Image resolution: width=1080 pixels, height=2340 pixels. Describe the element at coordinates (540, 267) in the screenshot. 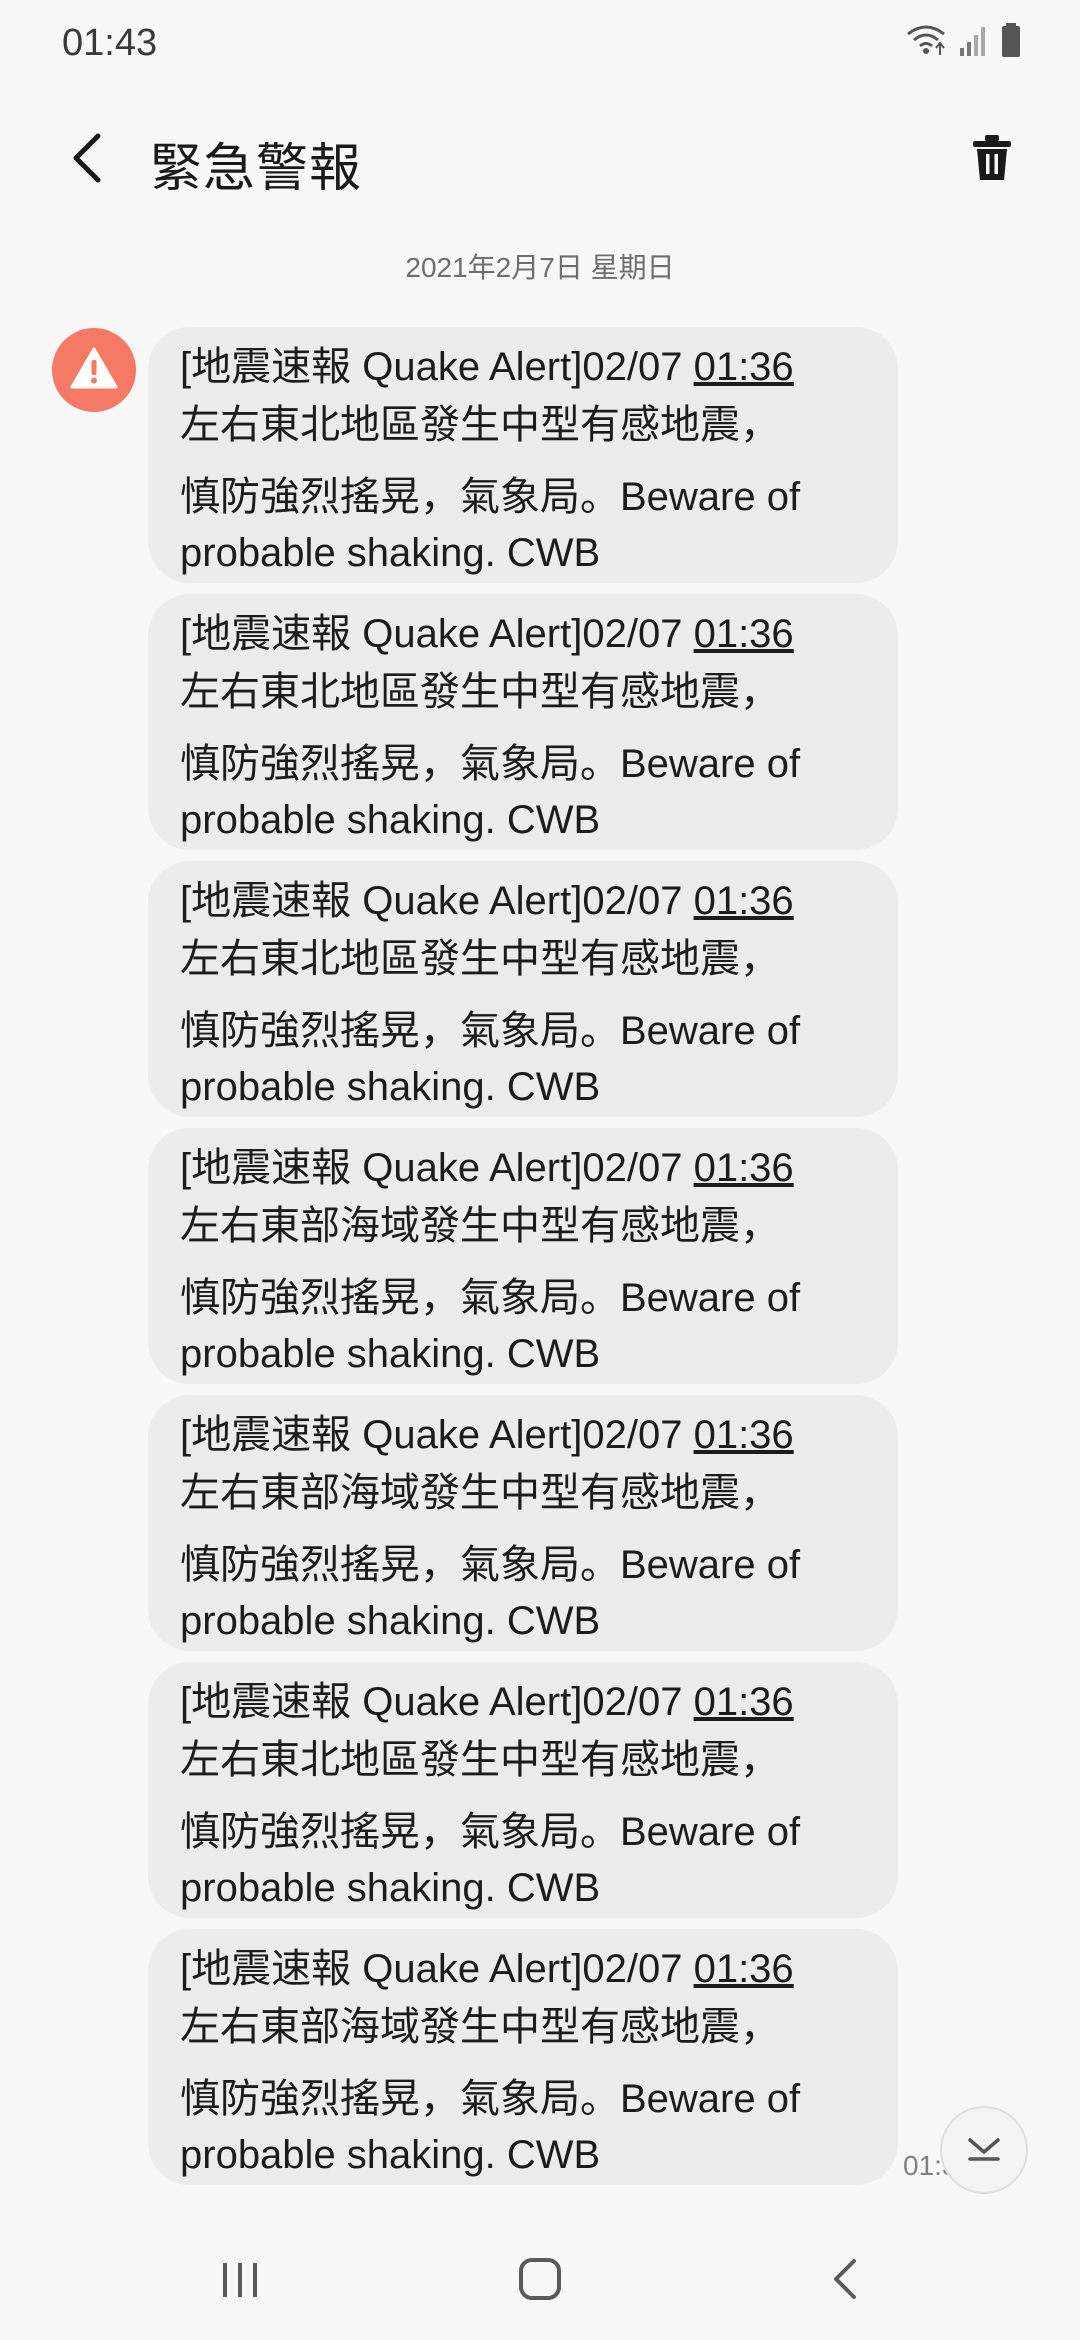

I see `date-separator: 2021年2月7日 星期日` at that location.